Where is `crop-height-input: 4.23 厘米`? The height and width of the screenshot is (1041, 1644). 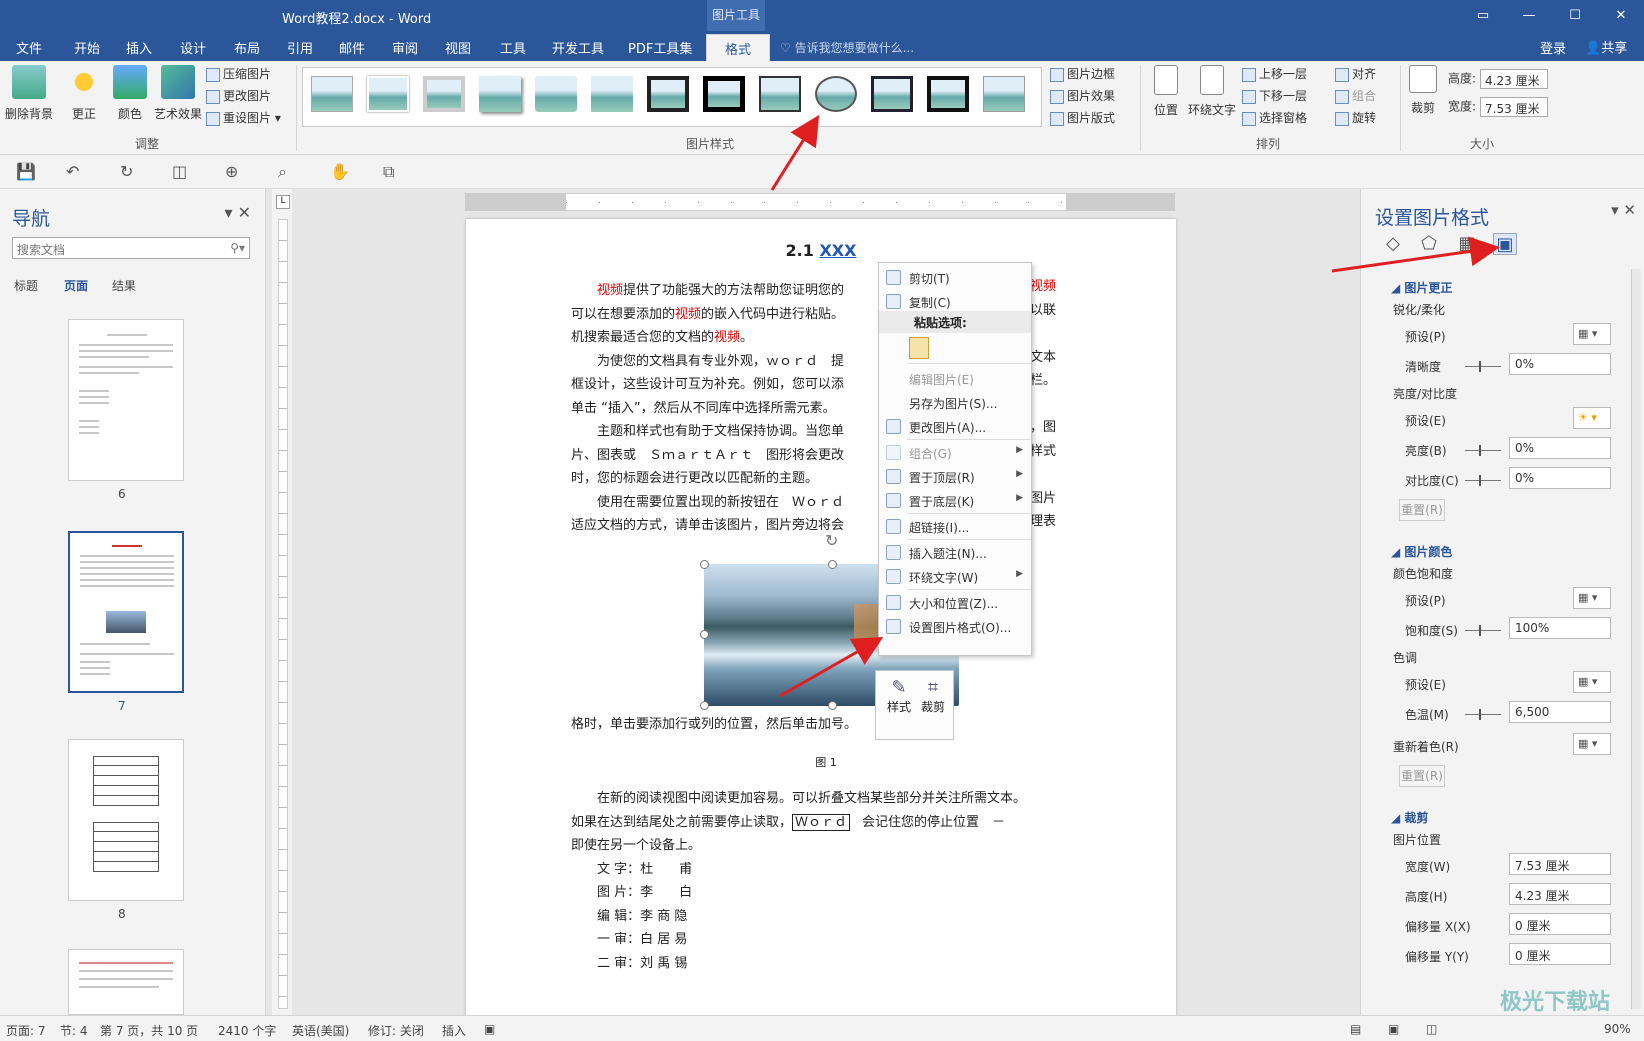 crop-height-input: 4.23 厘米 is located at coordinates (1560, 894).